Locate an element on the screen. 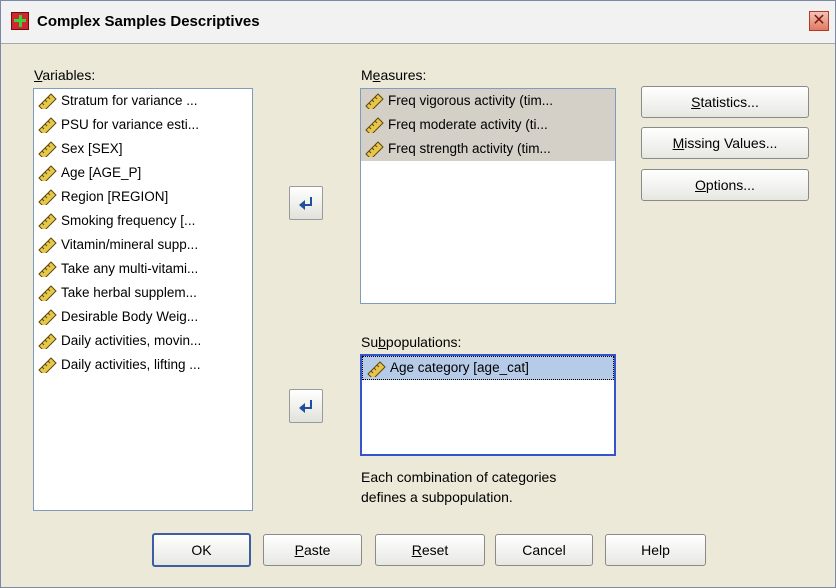 This screenshot has height=588, width=836. subpopulation-note-line1: Each combination of categories is located at coordinates (459, 477).